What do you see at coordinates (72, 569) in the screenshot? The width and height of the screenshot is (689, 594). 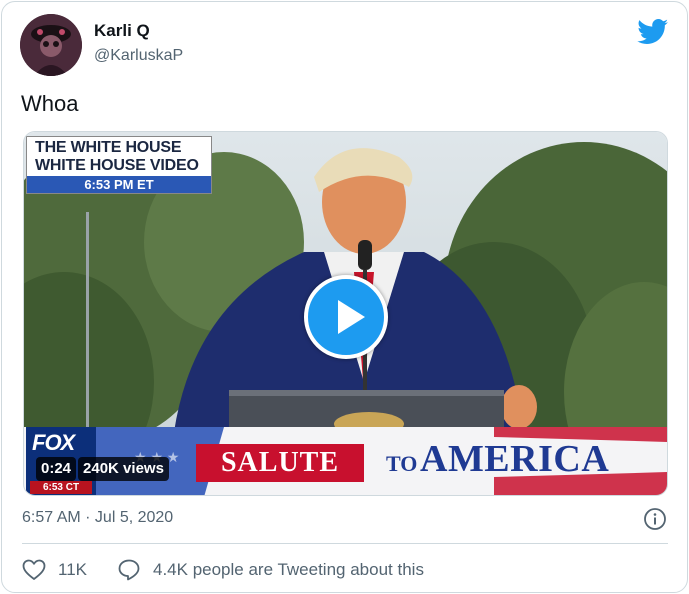 I see `like-count: 11K` at bounding box center [72, 569].